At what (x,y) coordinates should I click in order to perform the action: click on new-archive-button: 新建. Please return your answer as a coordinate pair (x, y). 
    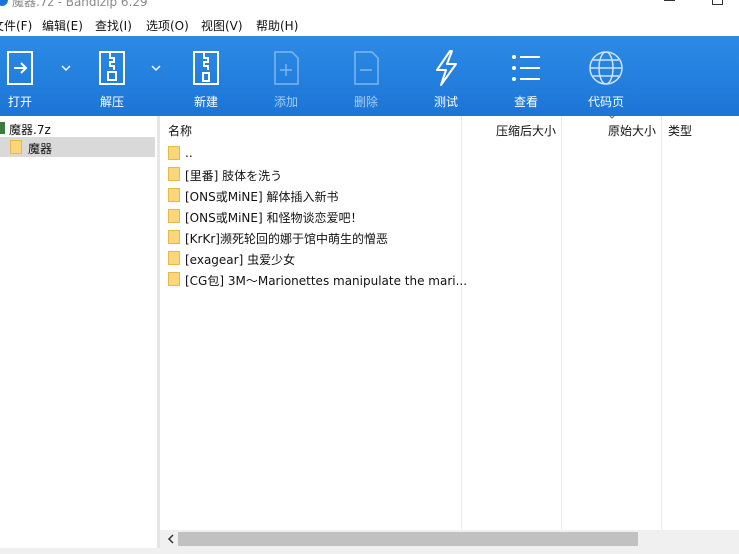
    Looking at the image, I should click on (206, 76).